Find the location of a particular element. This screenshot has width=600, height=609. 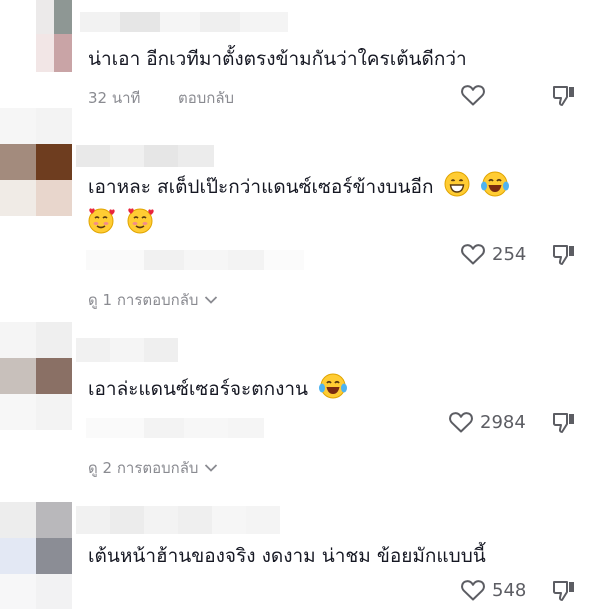

view-replies-button: ดู 2 การตอบกลับ is located at coordinates (153, 468).